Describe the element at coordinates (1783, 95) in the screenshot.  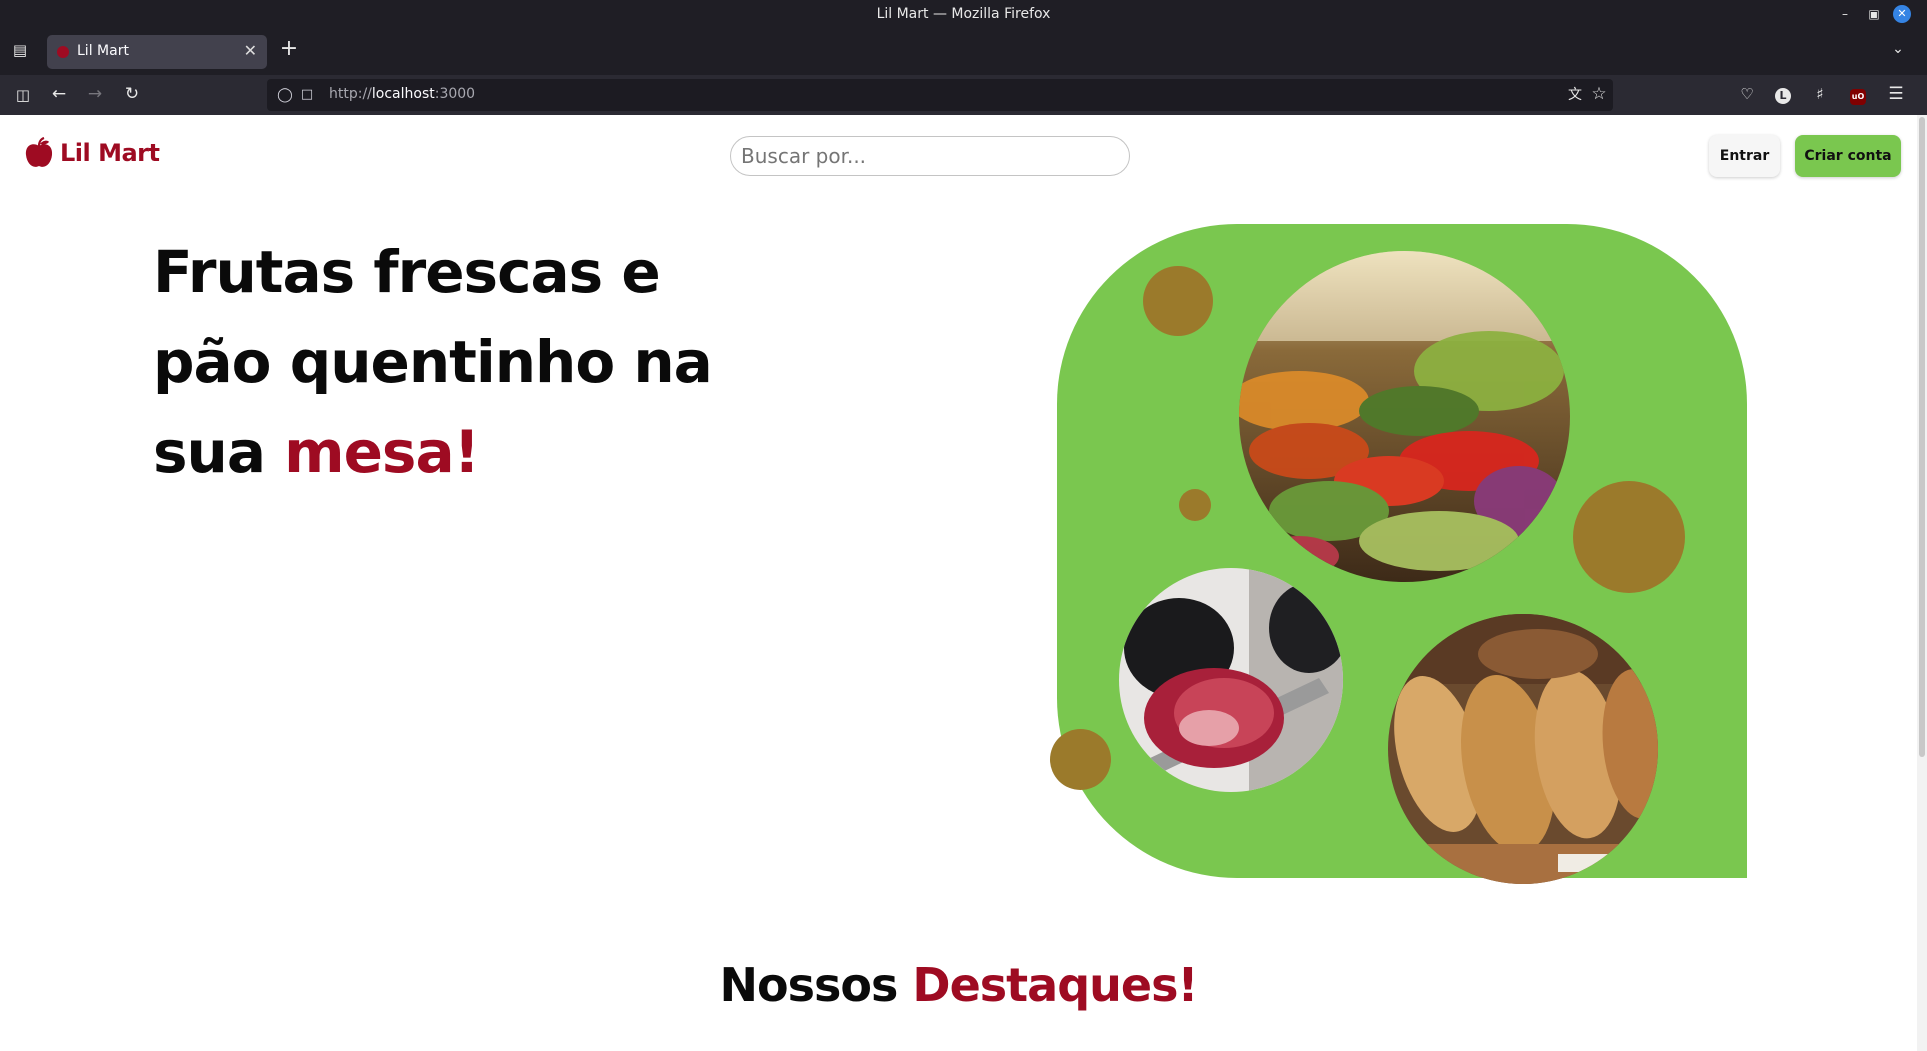
I see `account-icon: L` at that location.